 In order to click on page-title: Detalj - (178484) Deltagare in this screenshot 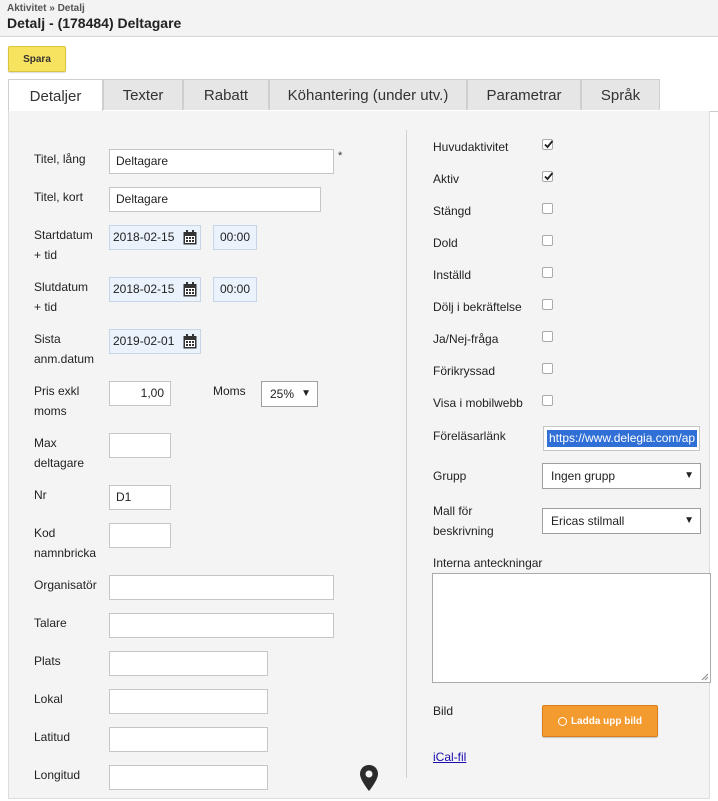, I will do `click(94, 23)`.